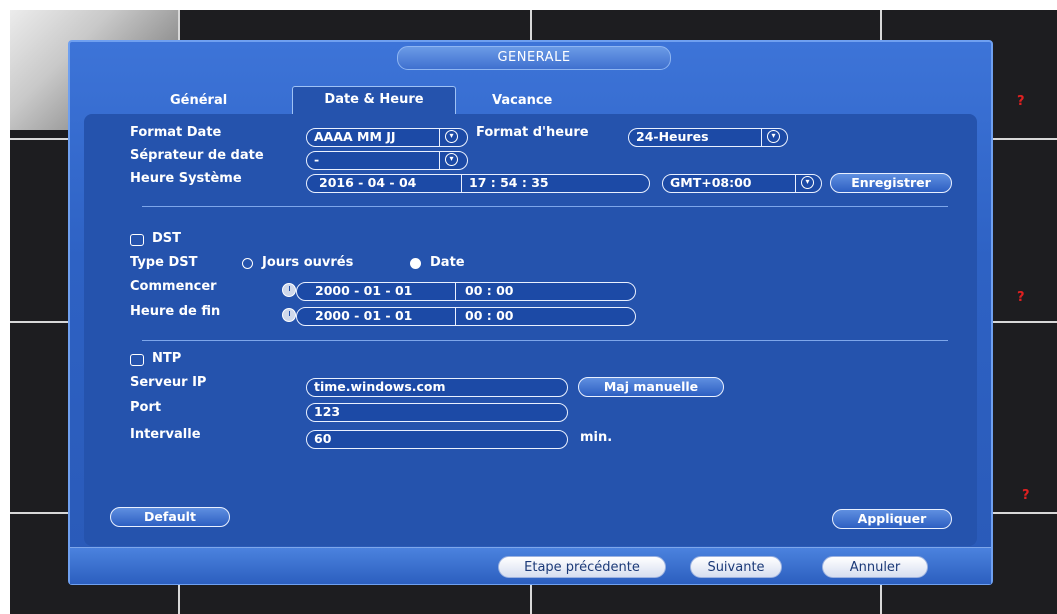  What do you see at coordinates (197, 155) in the screenshot?
I see `date-separator-label: Séprateur de date` at bounding box center [197, 155].